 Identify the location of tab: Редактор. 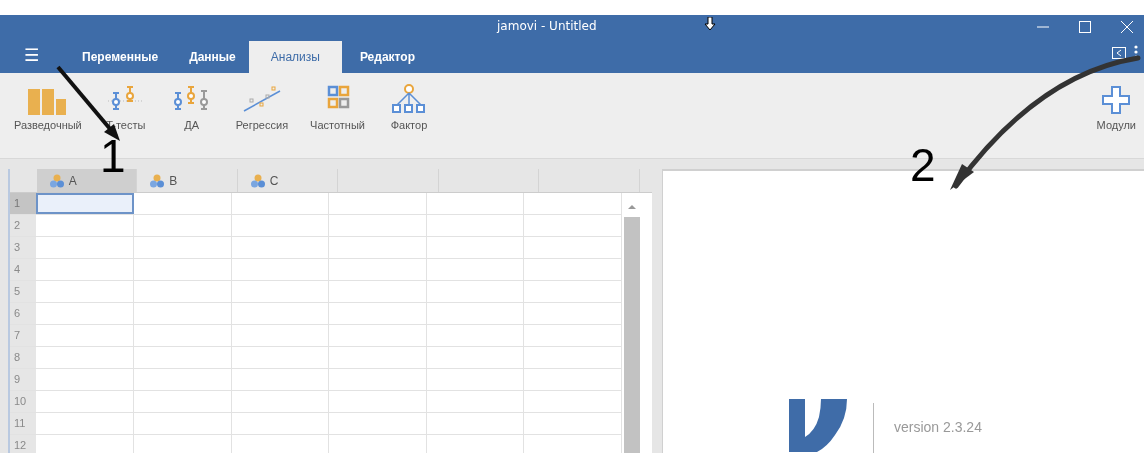
(384, 57).